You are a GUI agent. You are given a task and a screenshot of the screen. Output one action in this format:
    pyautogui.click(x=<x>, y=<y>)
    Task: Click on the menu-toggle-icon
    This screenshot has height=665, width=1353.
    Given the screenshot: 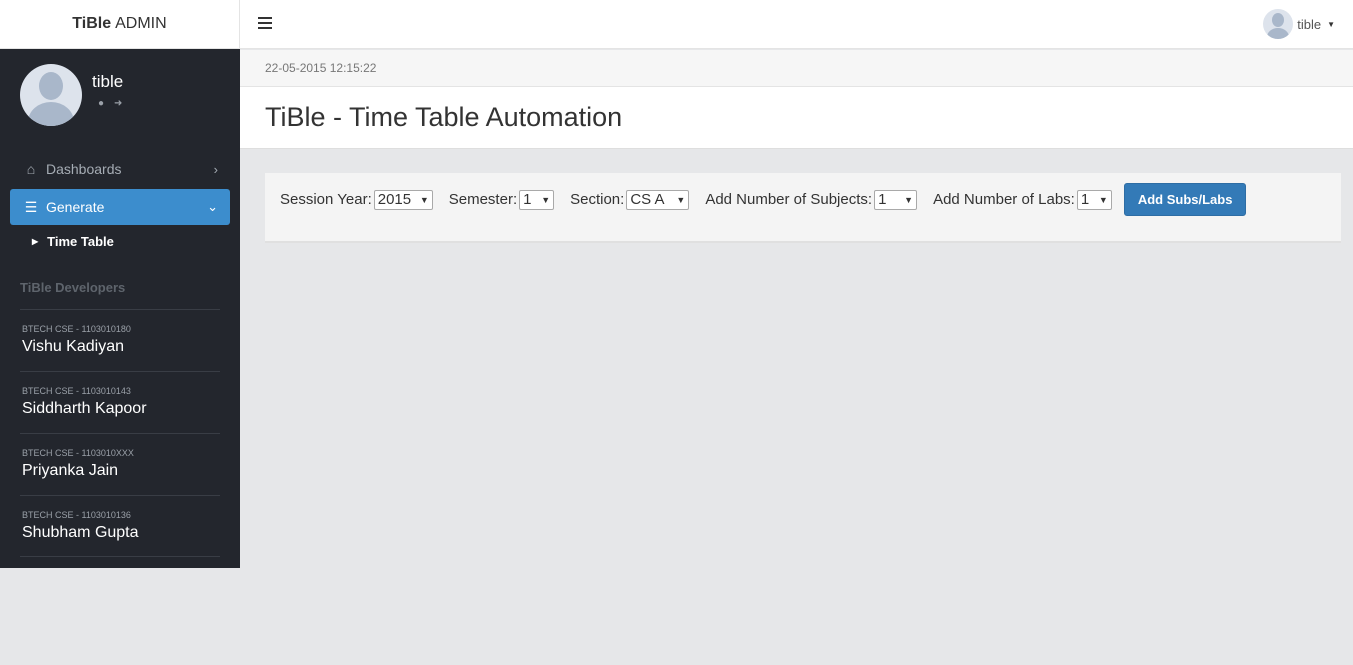 What is the action you would take?
    pyautogui.click(x=265, y=23)
    